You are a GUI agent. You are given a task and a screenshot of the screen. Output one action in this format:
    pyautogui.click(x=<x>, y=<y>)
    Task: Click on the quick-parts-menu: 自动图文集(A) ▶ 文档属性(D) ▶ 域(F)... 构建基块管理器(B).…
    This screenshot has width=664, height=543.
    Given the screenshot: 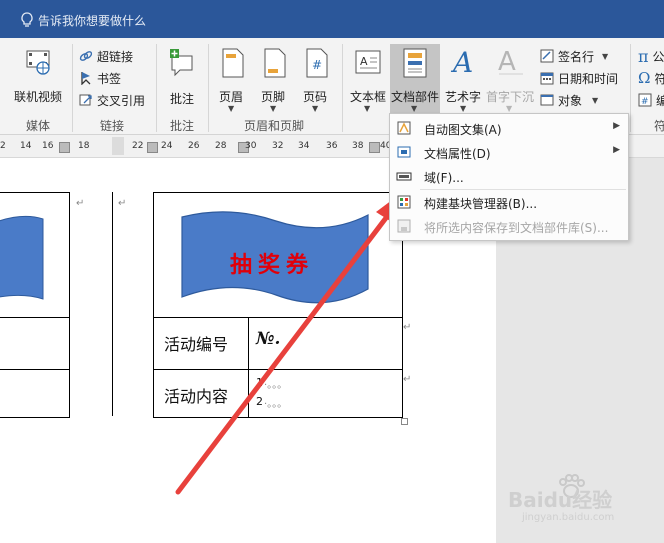 What is the action you would take?
    pyautogui.click(x=509, y=177)
    